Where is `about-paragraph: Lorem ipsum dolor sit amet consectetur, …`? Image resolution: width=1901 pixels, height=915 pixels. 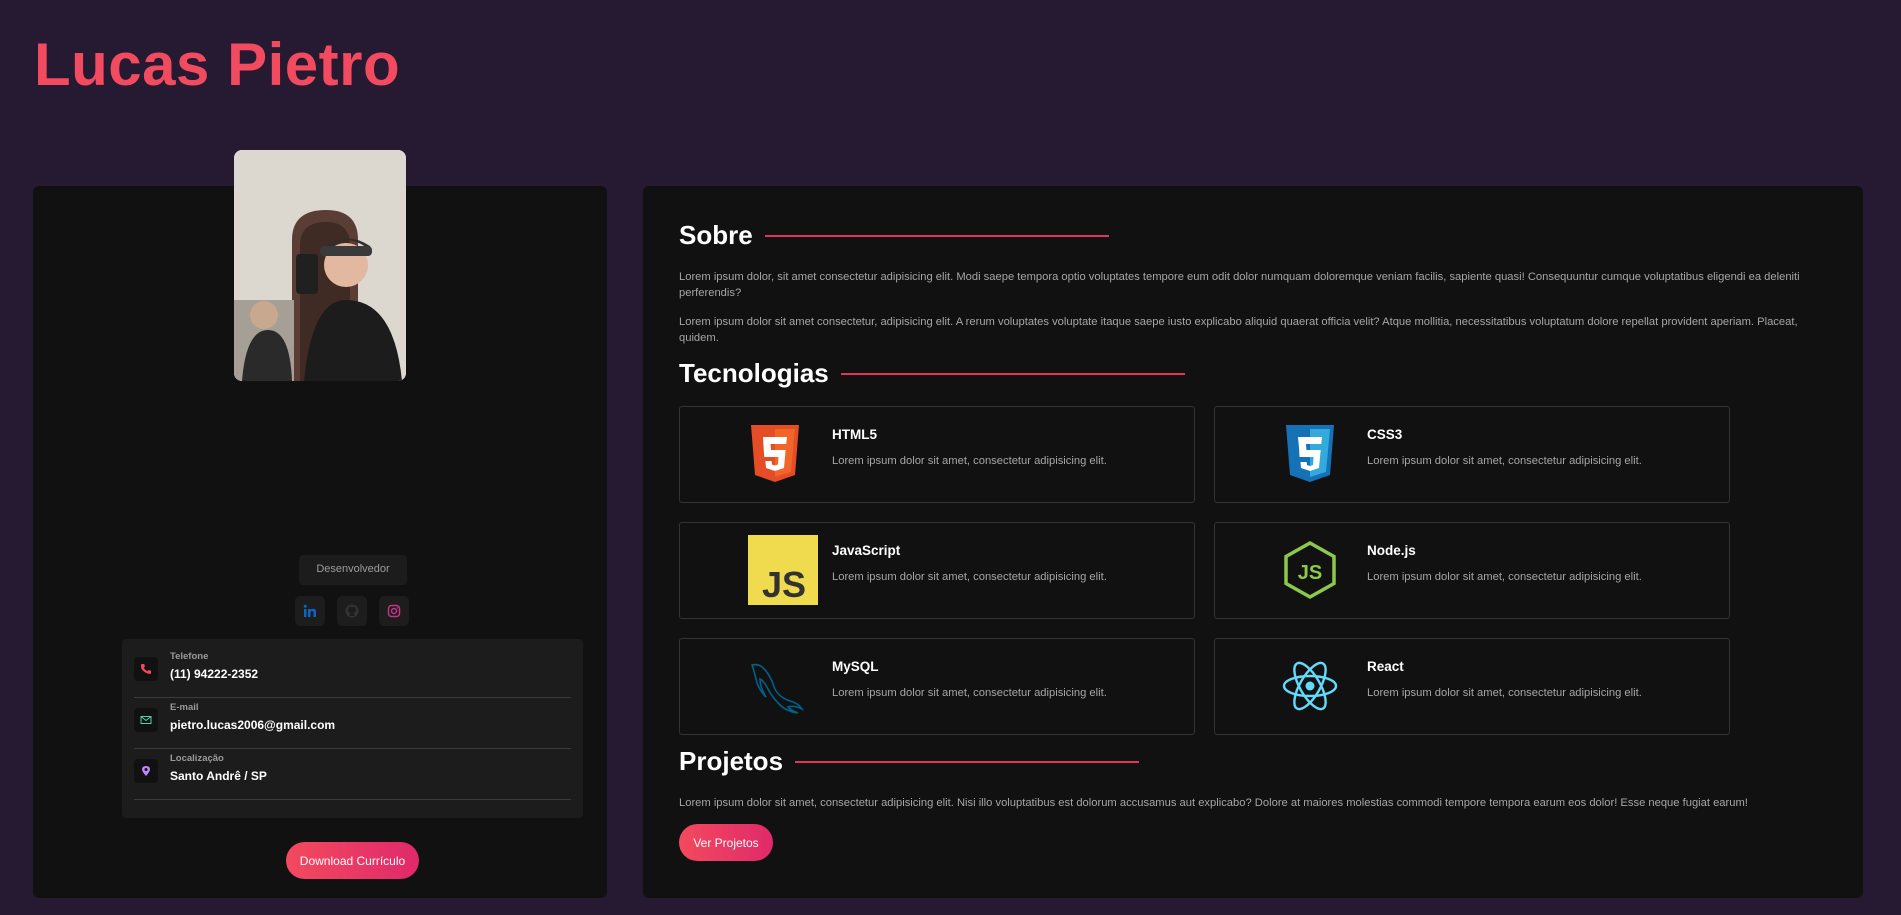
about-paragraph: Lorem ipsum dolor sit amet consectetur, … is located at coordinates (1238, 330).